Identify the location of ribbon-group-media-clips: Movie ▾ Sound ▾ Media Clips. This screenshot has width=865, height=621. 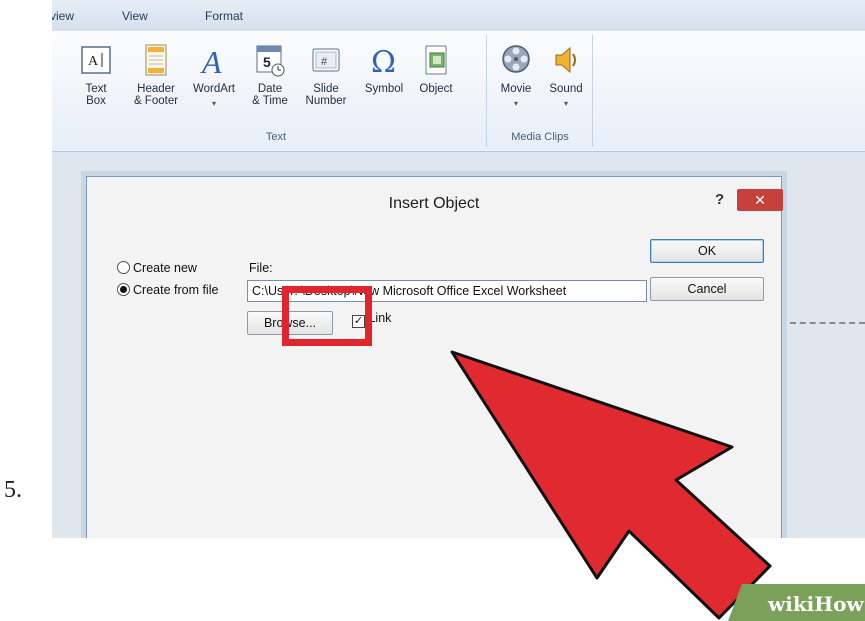
(540, 91).